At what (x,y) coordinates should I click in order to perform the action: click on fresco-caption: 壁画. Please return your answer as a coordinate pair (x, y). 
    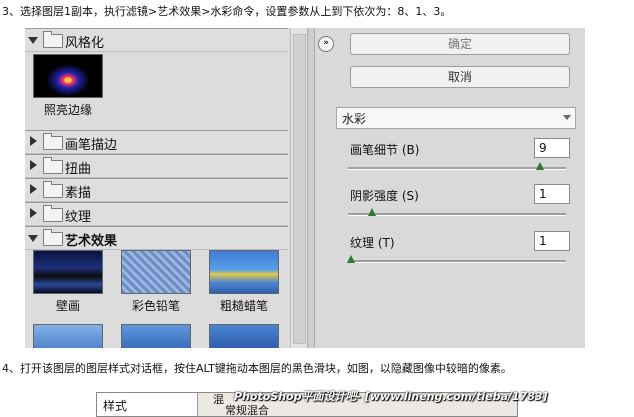
    Looking at the image, I should click on (67, 306).